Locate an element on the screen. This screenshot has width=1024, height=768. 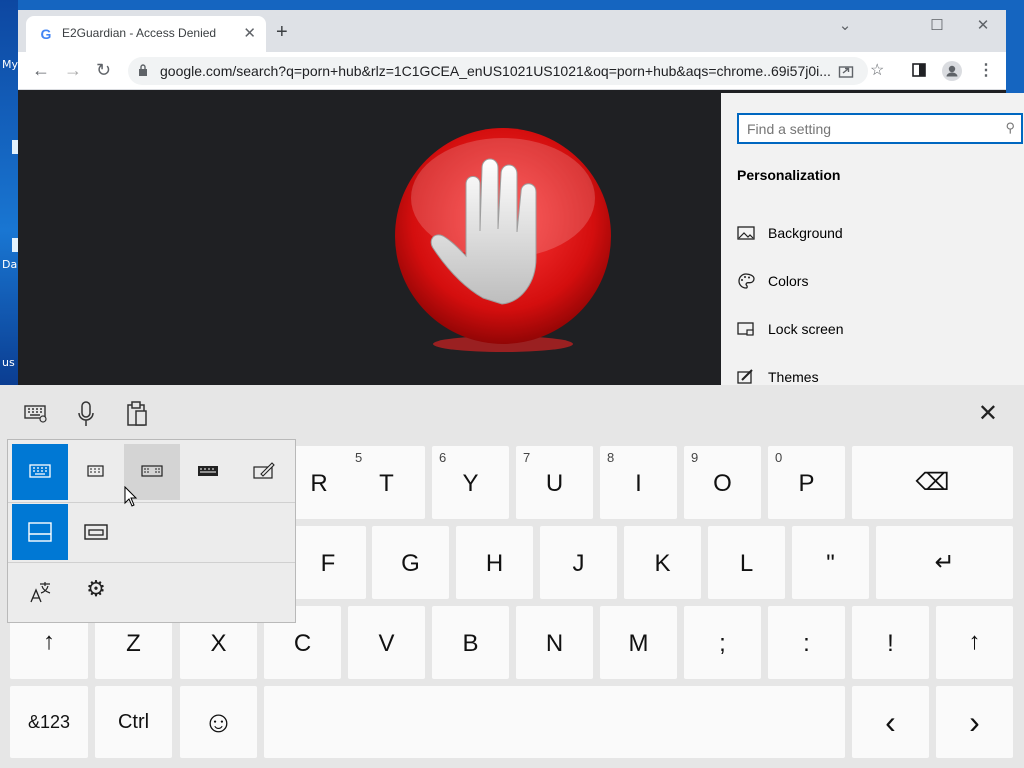
profile-avatar-icon is located at coordinates (952, 71).